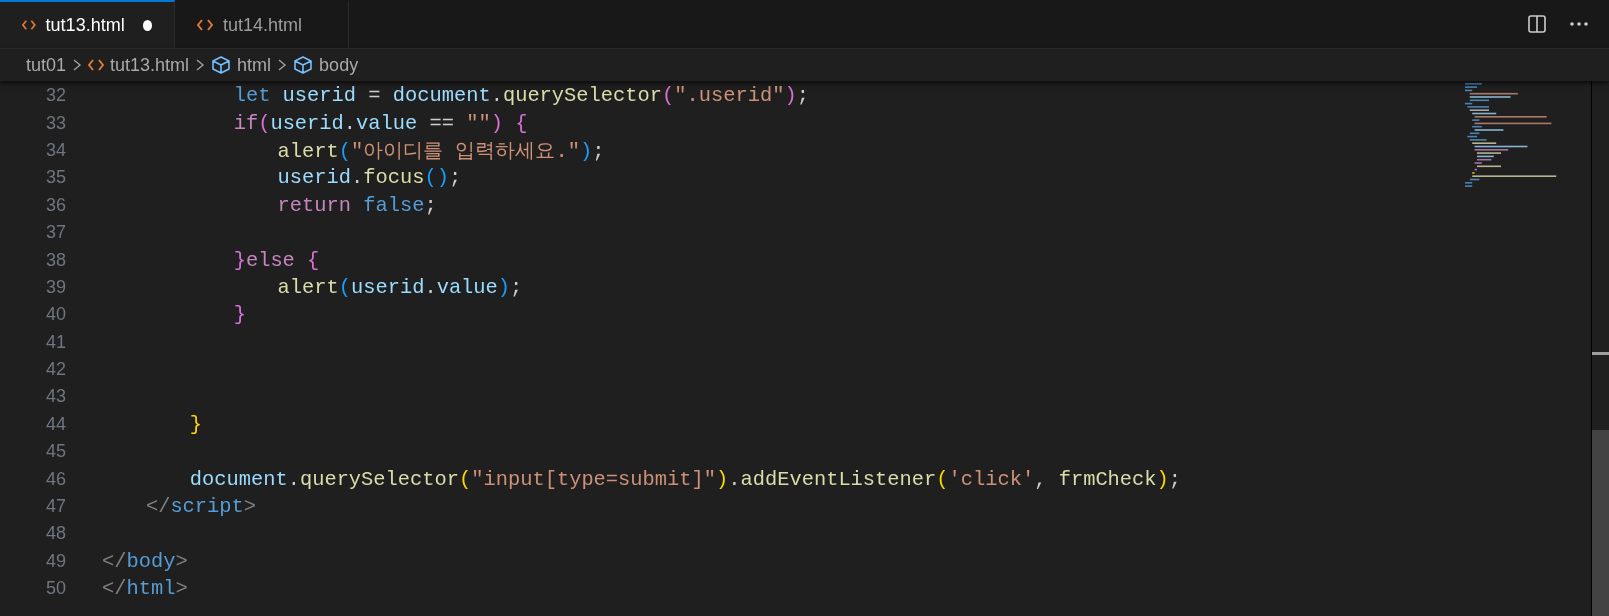  What do you see at coordinates (55, 233) in the screenshot?
I see `line-number: 37` at bounding box center [55, 233].